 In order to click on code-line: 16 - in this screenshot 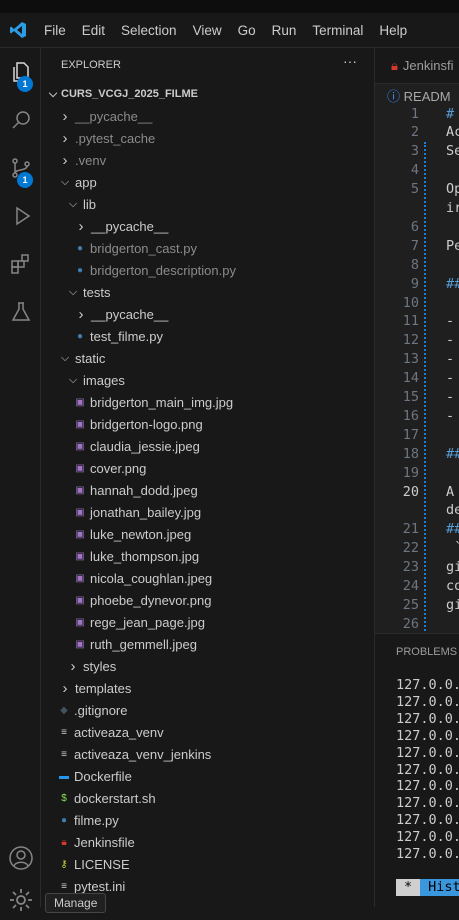, I will do `click(417, 415)`.